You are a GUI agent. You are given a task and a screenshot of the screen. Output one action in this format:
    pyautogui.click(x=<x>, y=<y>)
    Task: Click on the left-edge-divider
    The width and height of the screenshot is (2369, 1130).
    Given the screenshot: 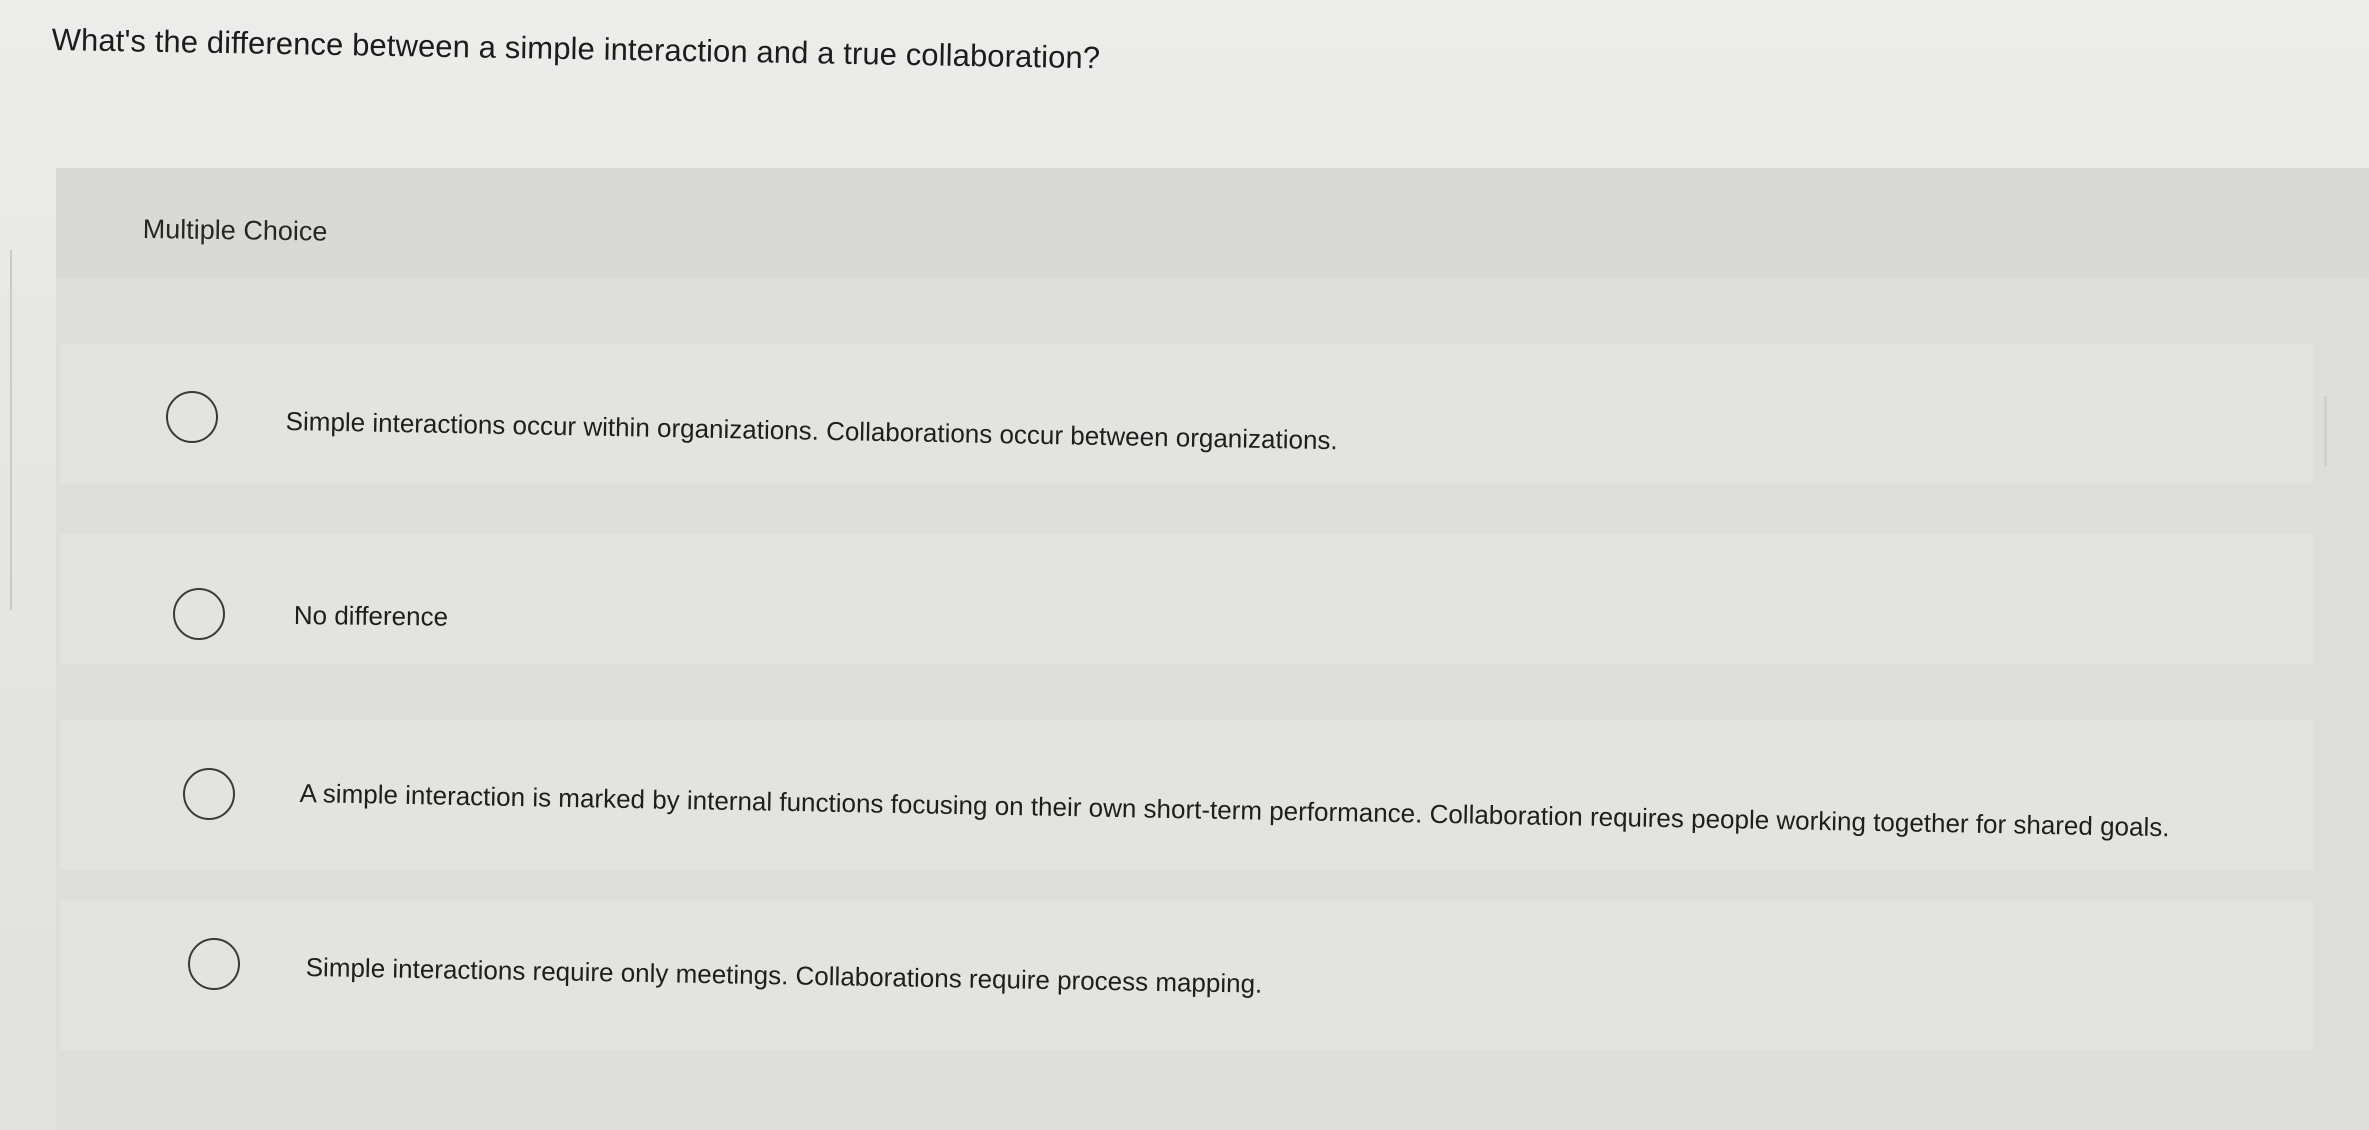 What is the action you would take?
    pyautogui.click(x=6, y=430)
    